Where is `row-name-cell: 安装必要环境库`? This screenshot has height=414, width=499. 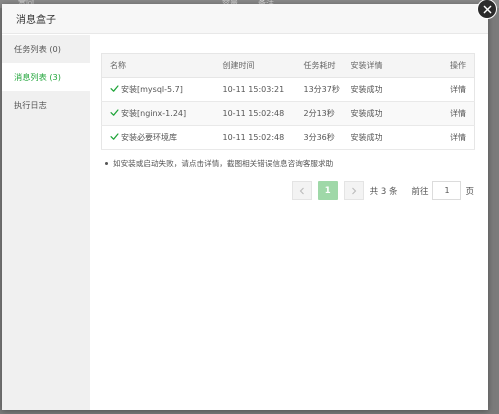
row-name-cell: 安装必要环境库 is located at coordinates (158, 137).